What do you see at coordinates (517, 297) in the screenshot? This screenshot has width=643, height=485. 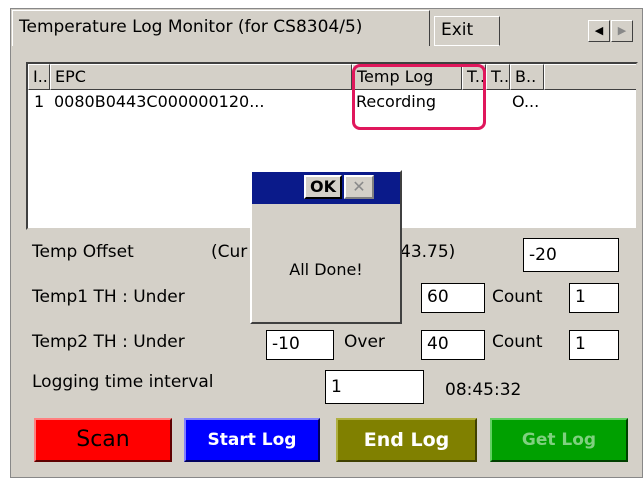 I see `temp1-count-label: Count` at bounding box center [517, 297].